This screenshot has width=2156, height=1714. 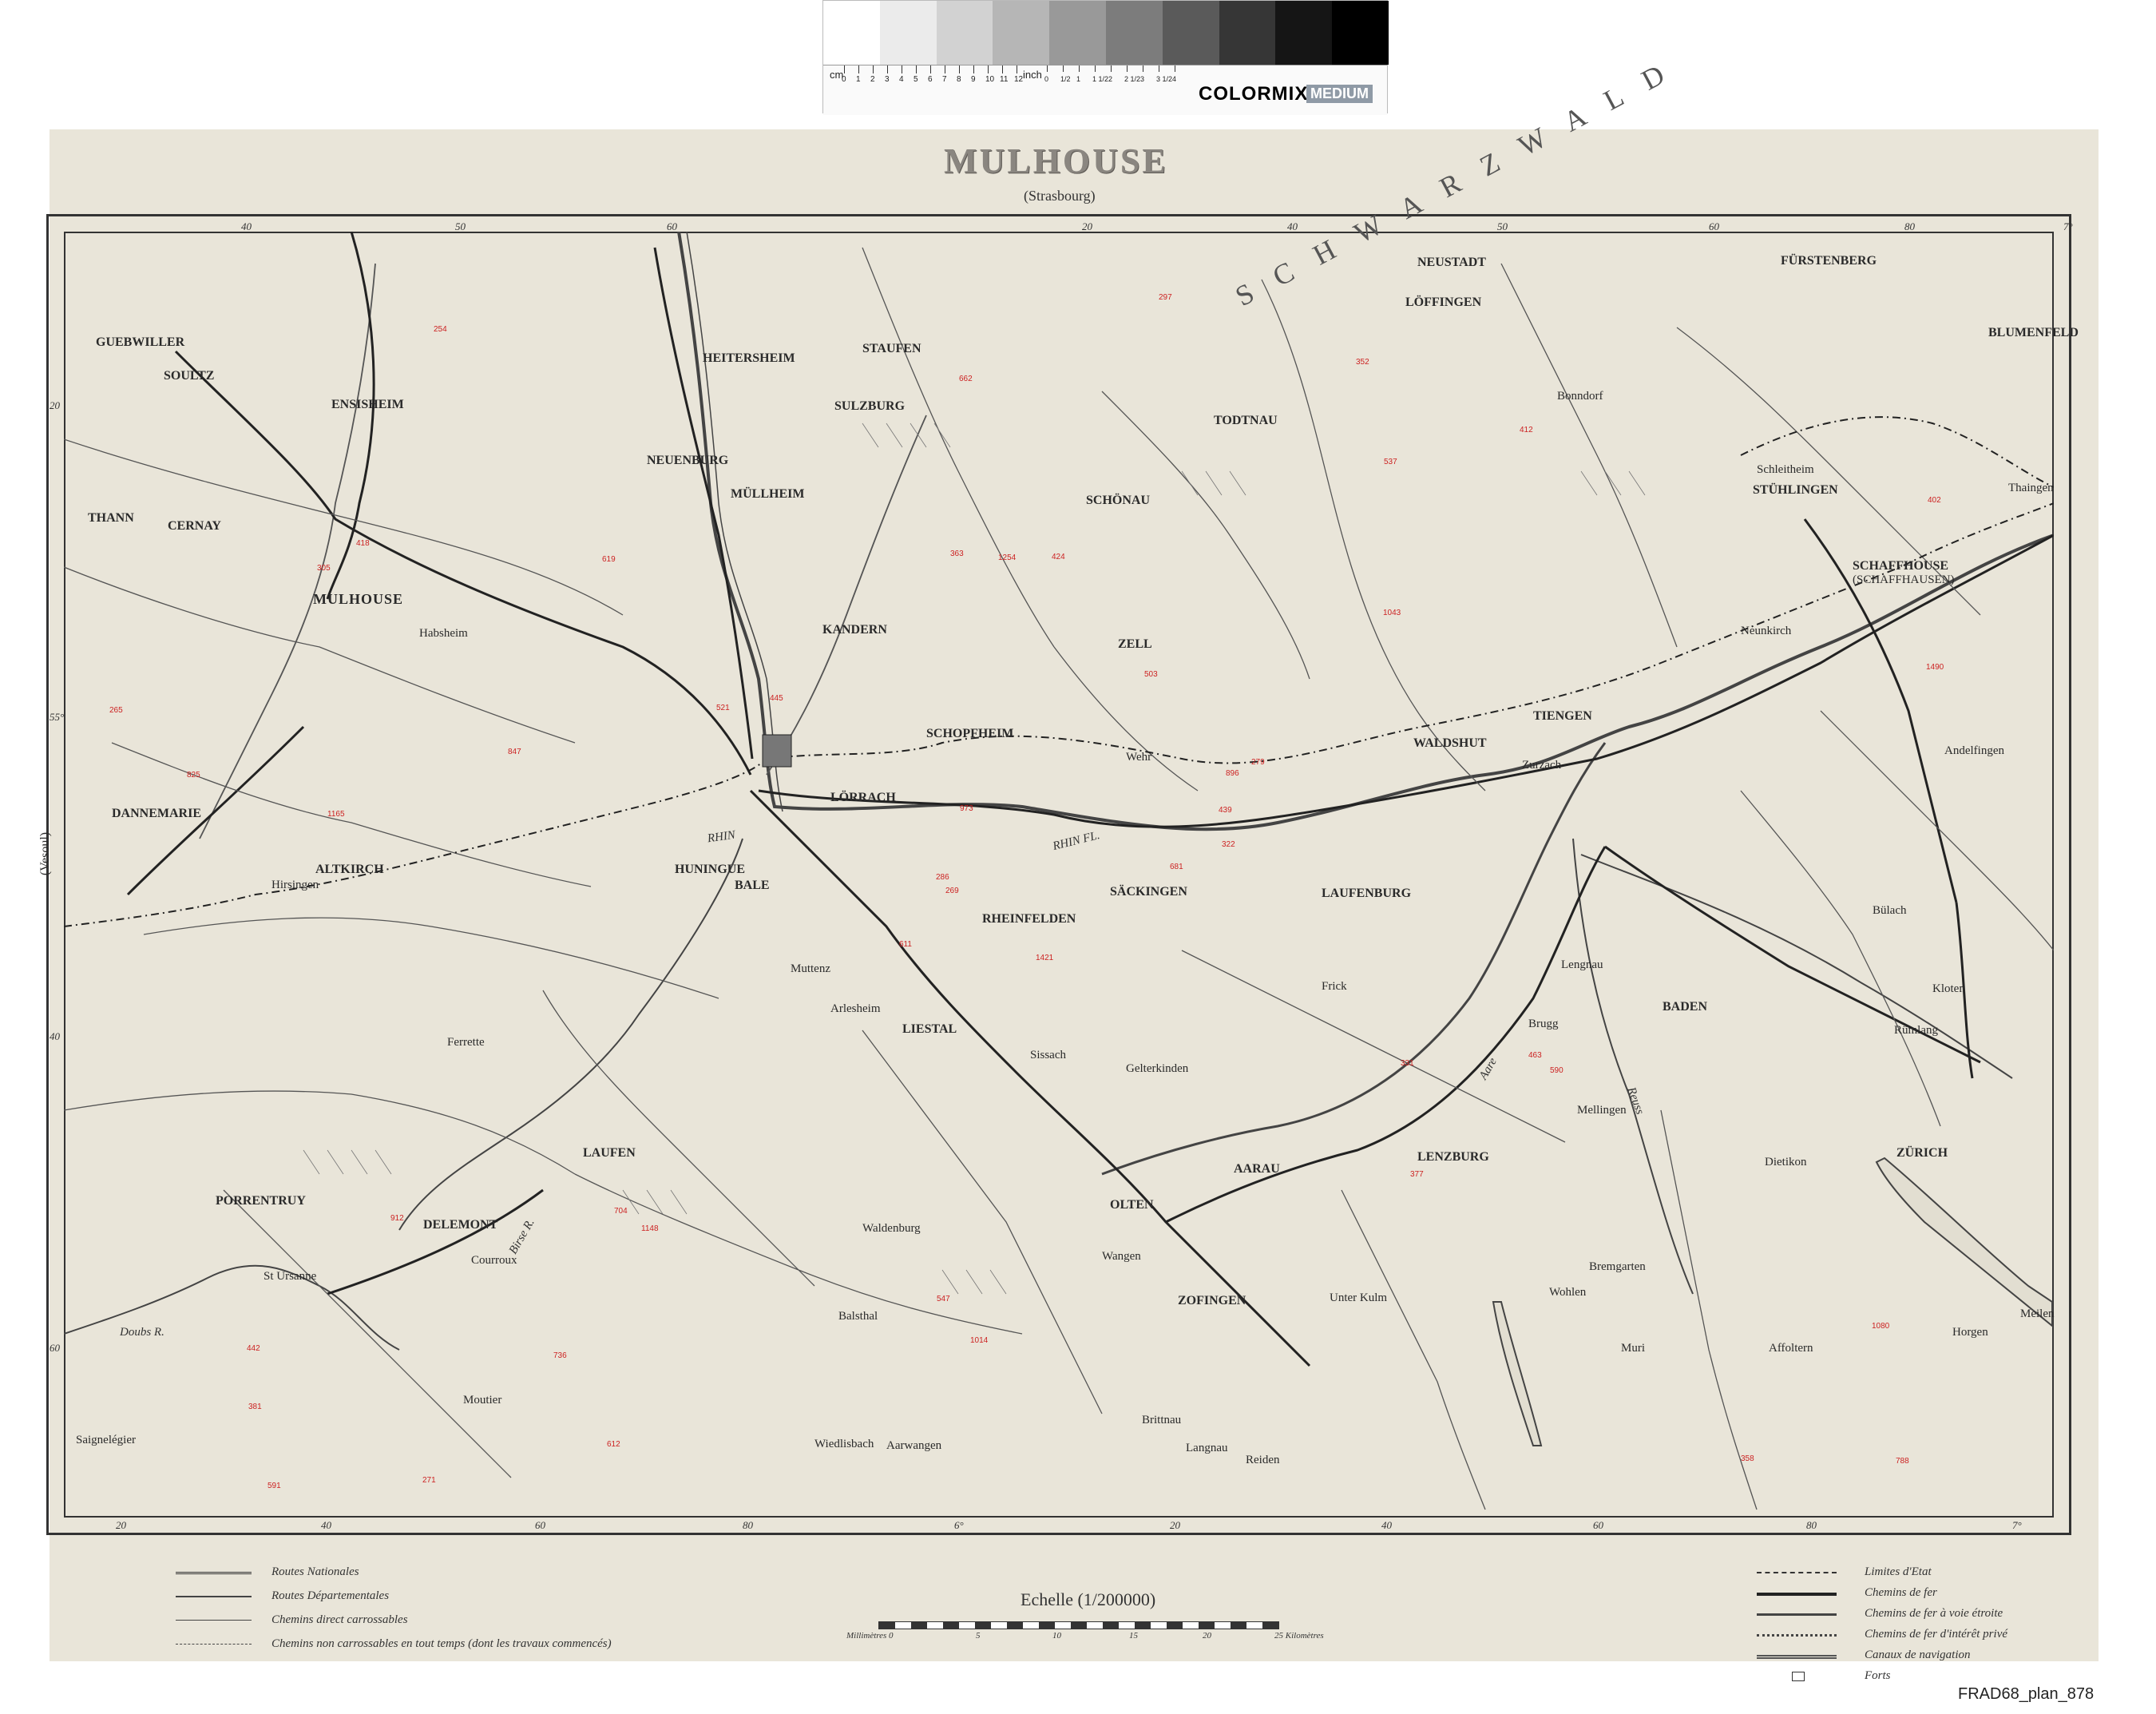 What do you see at coordinates (253, 1348) in the screenshot?
I see `altitude-mark: 442` at bounding box center [253, 1348].